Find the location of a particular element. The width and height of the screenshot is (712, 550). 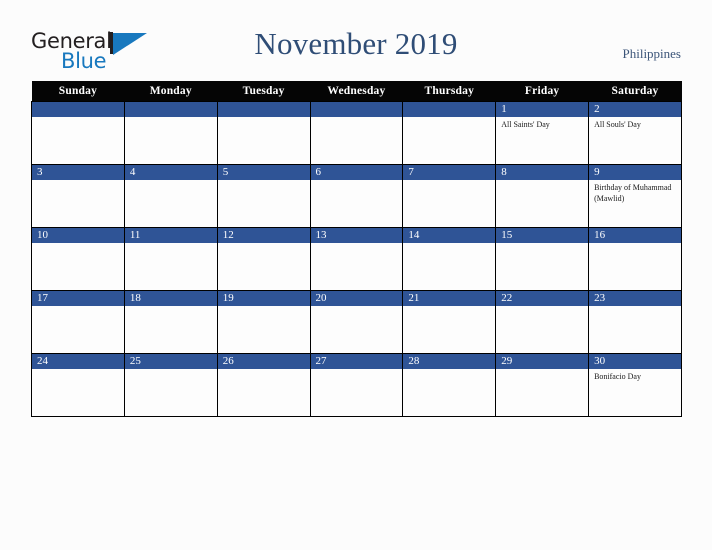

calendar-day-cell: 11 is located at coordinates (170, 259).